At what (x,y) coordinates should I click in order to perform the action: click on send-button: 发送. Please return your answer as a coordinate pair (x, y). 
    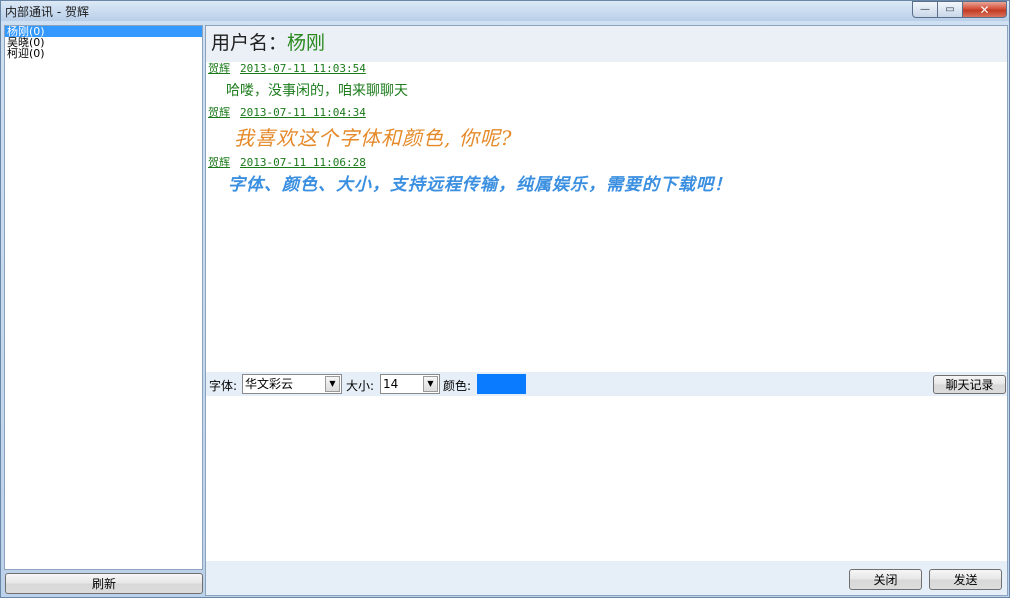
    Looking at the image, I should click on (965, 579).